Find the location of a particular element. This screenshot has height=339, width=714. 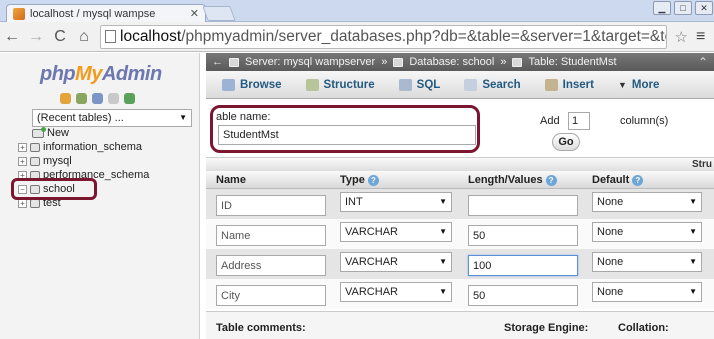

add-columns-label: Add is located at coordinates (550, 121).